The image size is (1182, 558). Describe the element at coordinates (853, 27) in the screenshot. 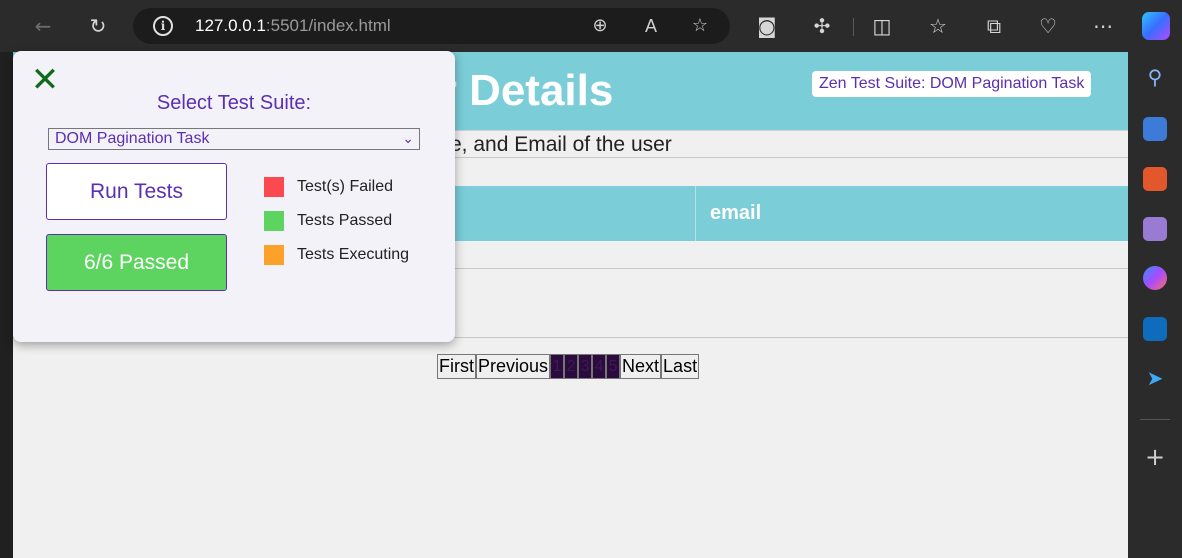

I see `toolbar-separator` at that location.